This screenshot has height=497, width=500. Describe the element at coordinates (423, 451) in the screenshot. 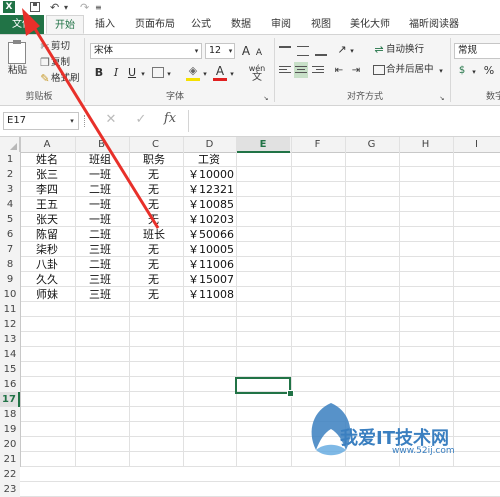

I see `watermark-url: www.52ij.com` at that location.